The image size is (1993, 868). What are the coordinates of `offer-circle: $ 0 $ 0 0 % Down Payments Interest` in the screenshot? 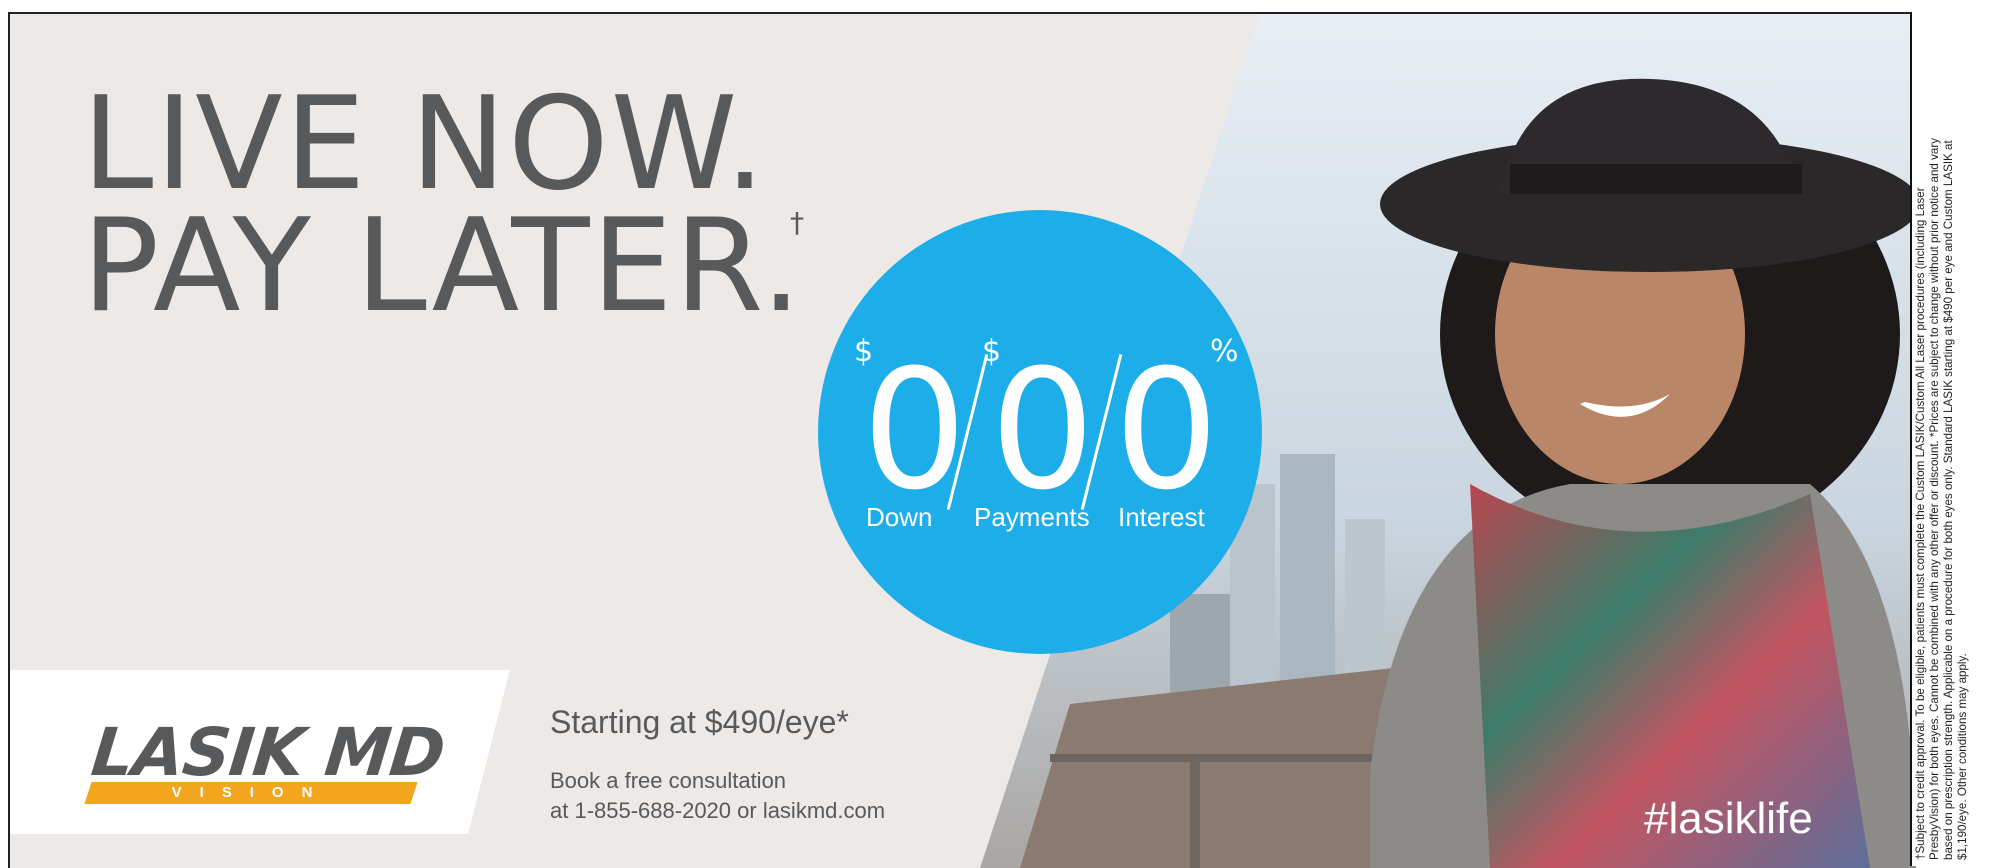 It's located at (1040, 432).